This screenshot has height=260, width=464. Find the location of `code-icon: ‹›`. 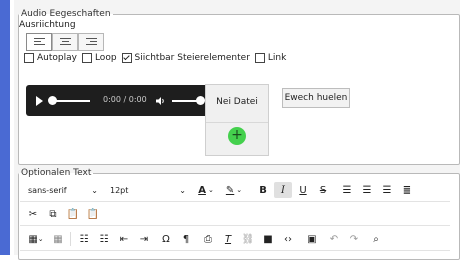

code-icon: ‹› is located at coordinates (288, 239).